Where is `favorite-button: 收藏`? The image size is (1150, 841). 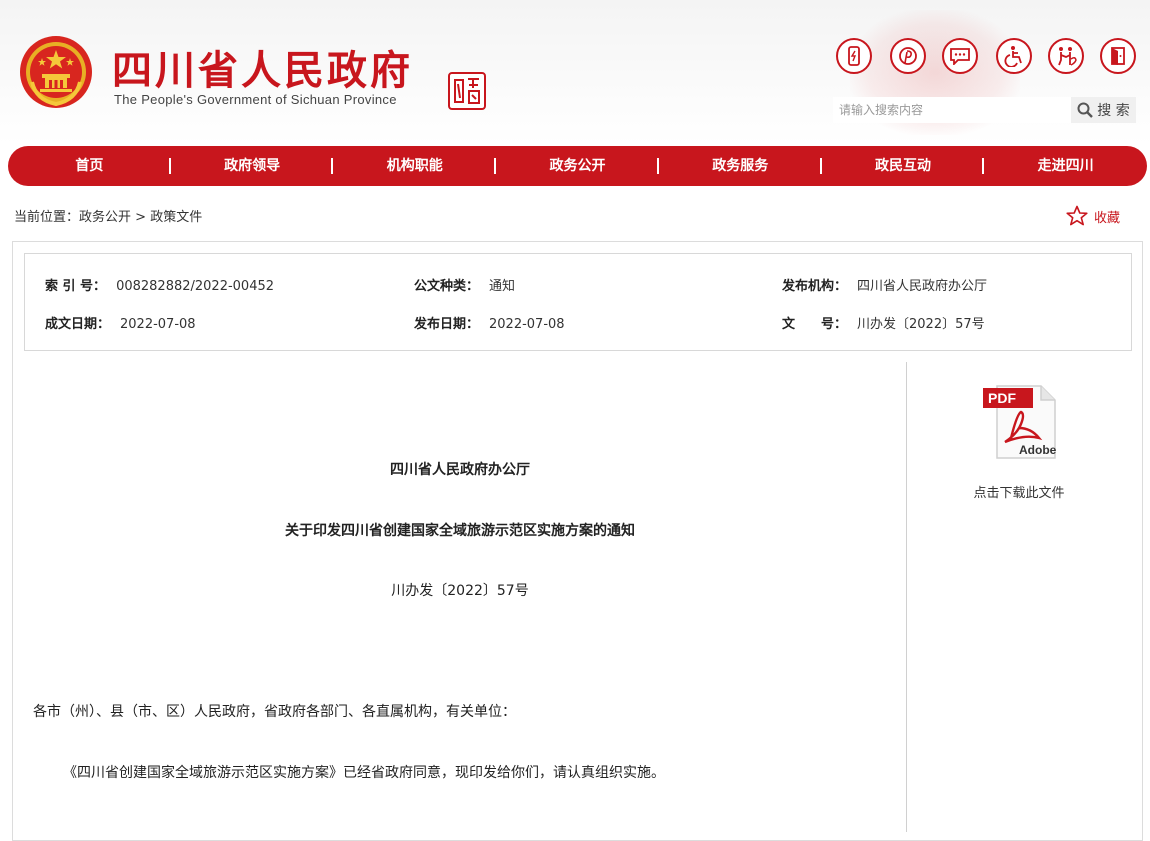
favorite-button: 收藏 is located at coordinates (1093, 216).